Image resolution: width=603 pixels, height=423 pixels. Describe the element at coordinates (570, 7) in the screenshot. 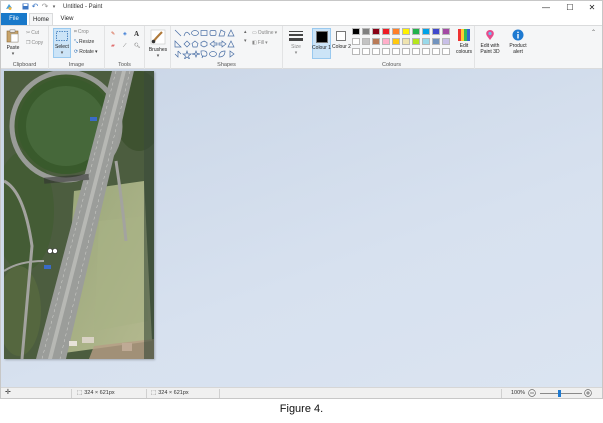

I see `maximize-button: ☐` at that location.